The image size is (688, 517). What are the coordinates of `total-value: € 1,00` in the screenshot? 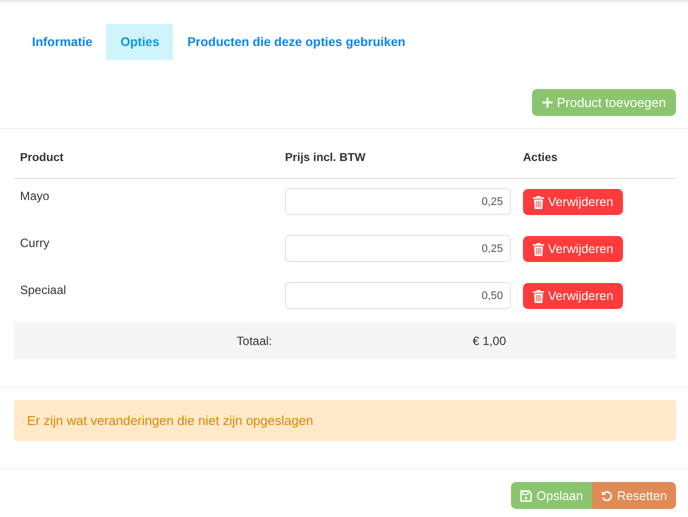 It's located at (489, 341).